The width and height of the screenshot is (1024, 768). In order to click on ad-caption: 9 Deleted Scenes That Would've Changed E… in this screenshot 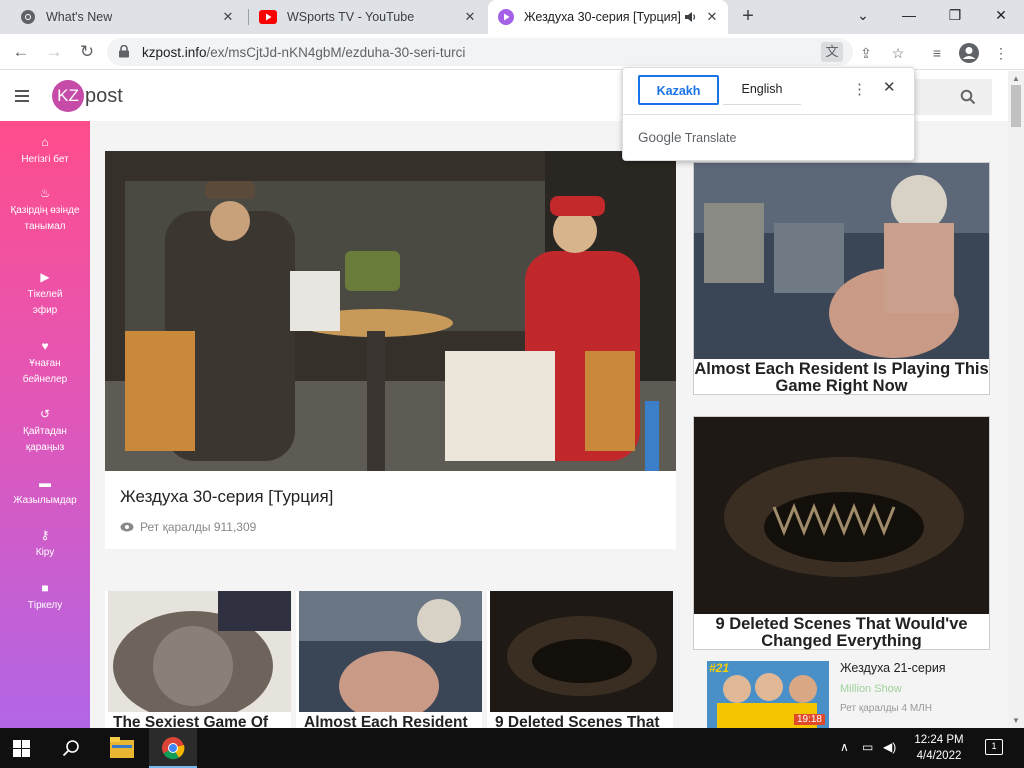, I will do `click(841, 632)`.